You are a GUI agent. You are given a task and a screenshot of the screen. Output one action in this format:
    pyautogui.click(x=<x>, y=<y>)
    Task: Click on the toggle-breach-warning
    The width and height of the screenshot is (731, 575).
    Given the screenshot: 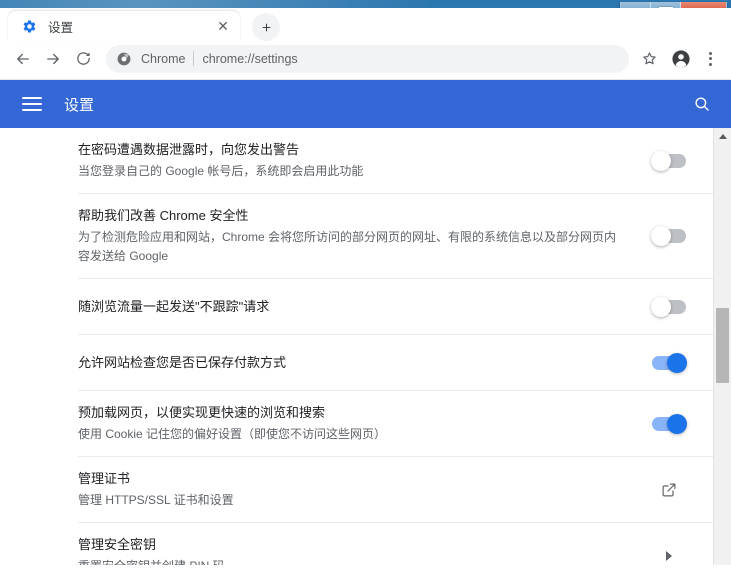 What is the action you would take?
    pyautogui.click(x=668, y=160)
    